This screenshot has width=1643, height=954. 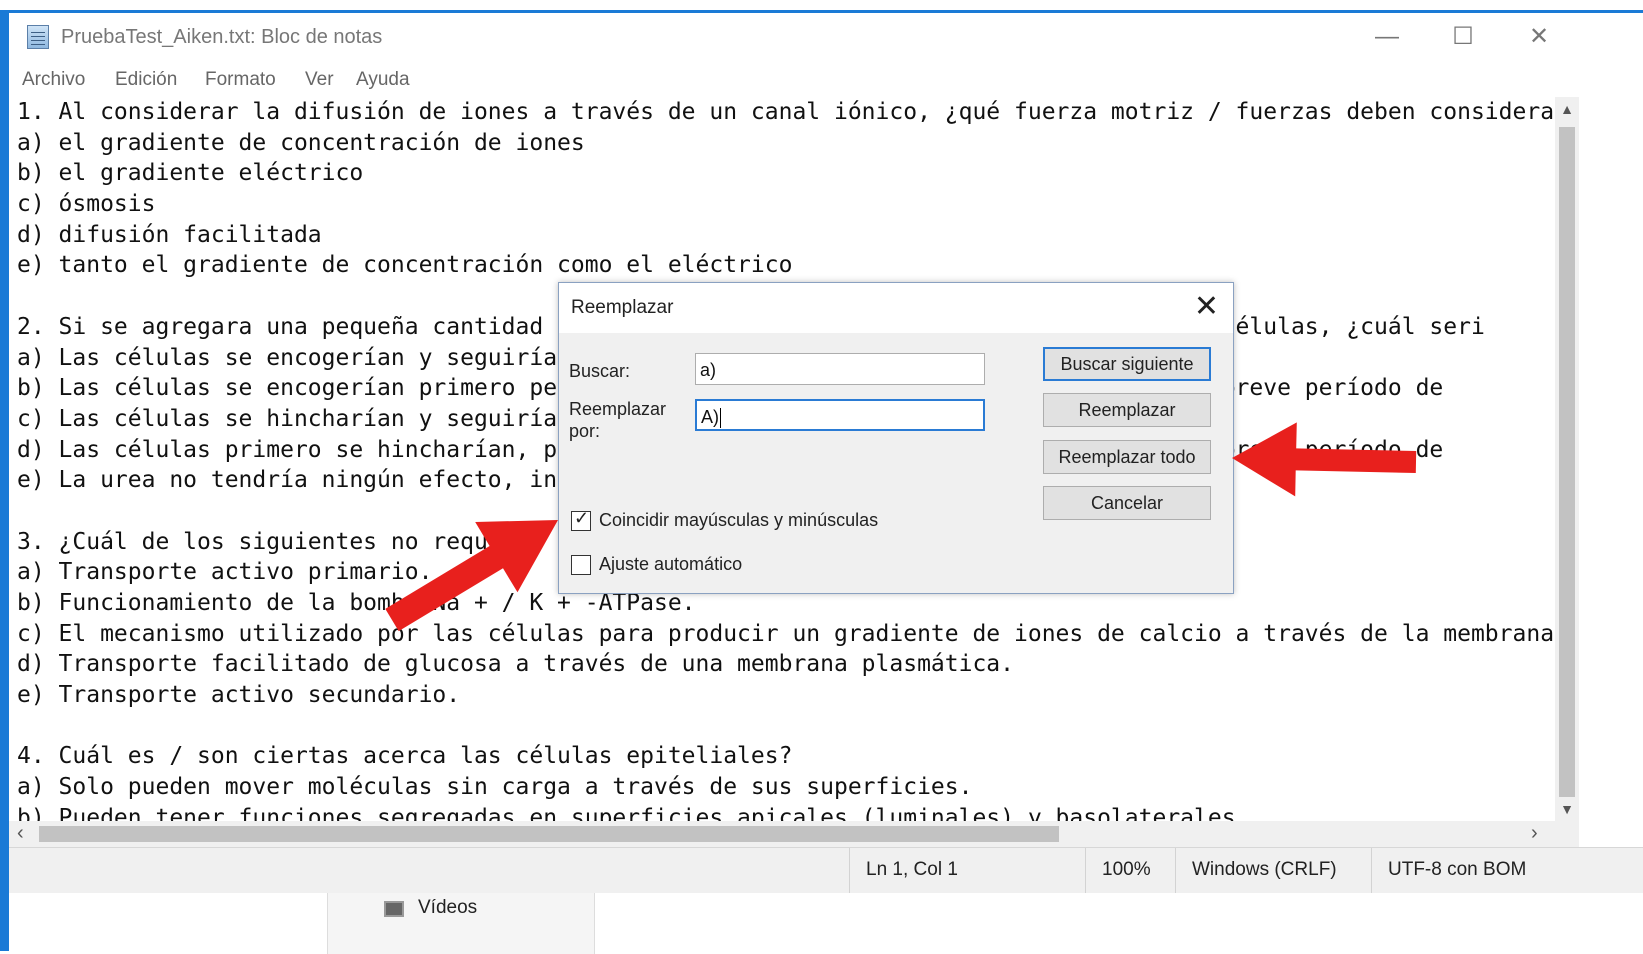 I want to click on horizontal-scrollbar: ‹ ›, so click(x=794, y=834).